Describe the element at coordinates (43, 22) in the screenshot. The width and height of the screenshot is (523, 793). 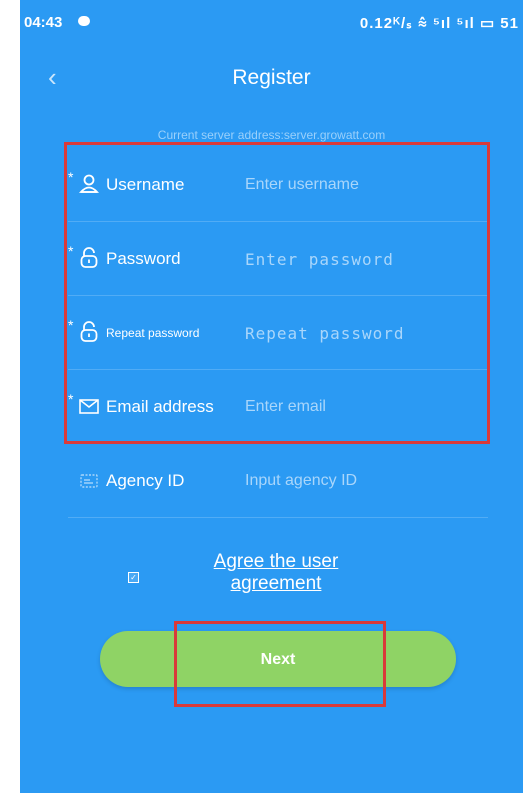
I see `status-time: 04:43` at that location.